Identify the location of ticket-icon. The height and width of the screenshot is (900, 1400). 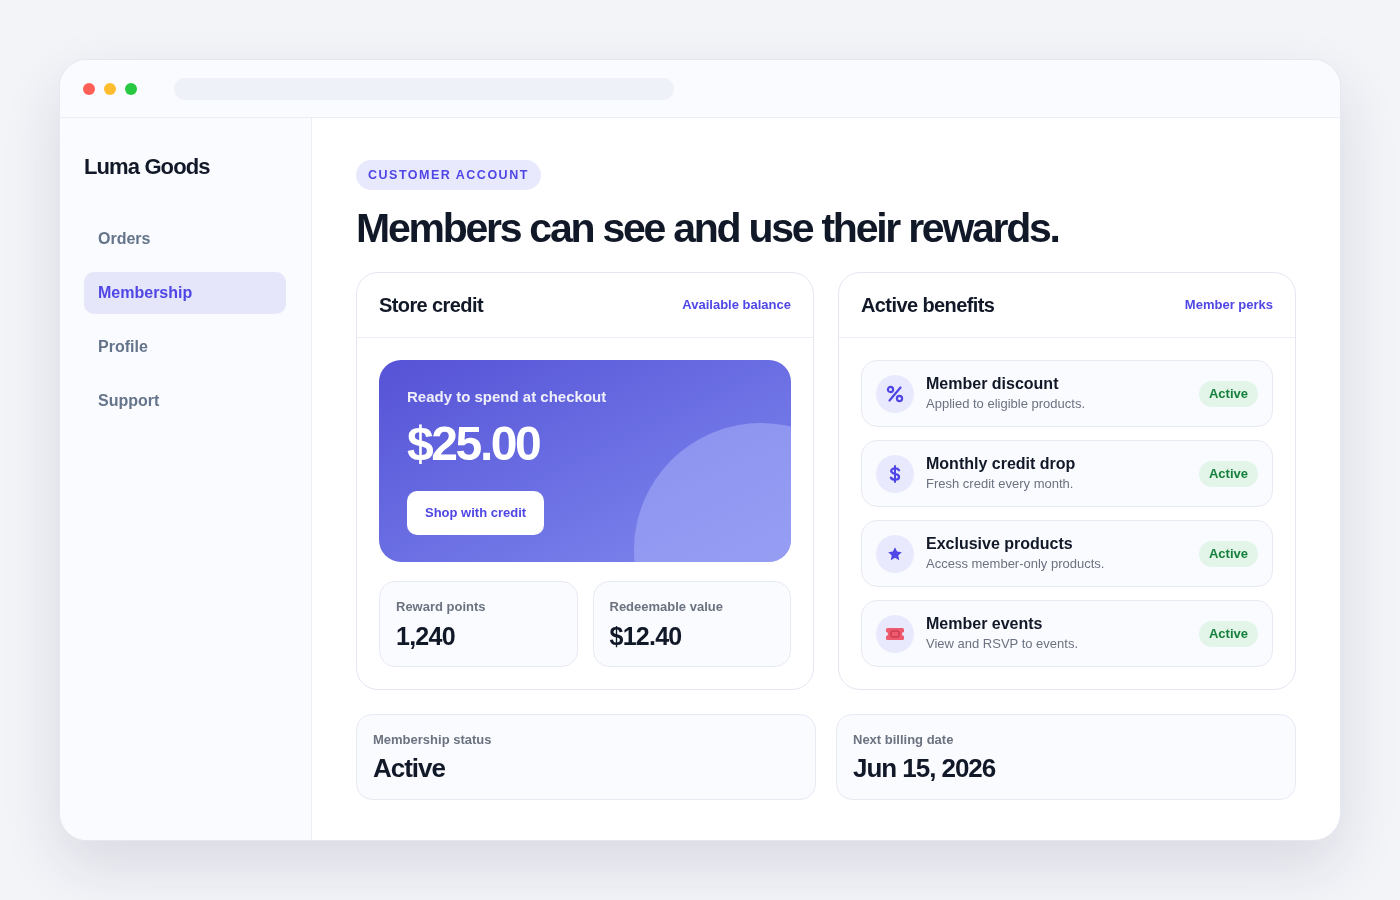
(895, 633).